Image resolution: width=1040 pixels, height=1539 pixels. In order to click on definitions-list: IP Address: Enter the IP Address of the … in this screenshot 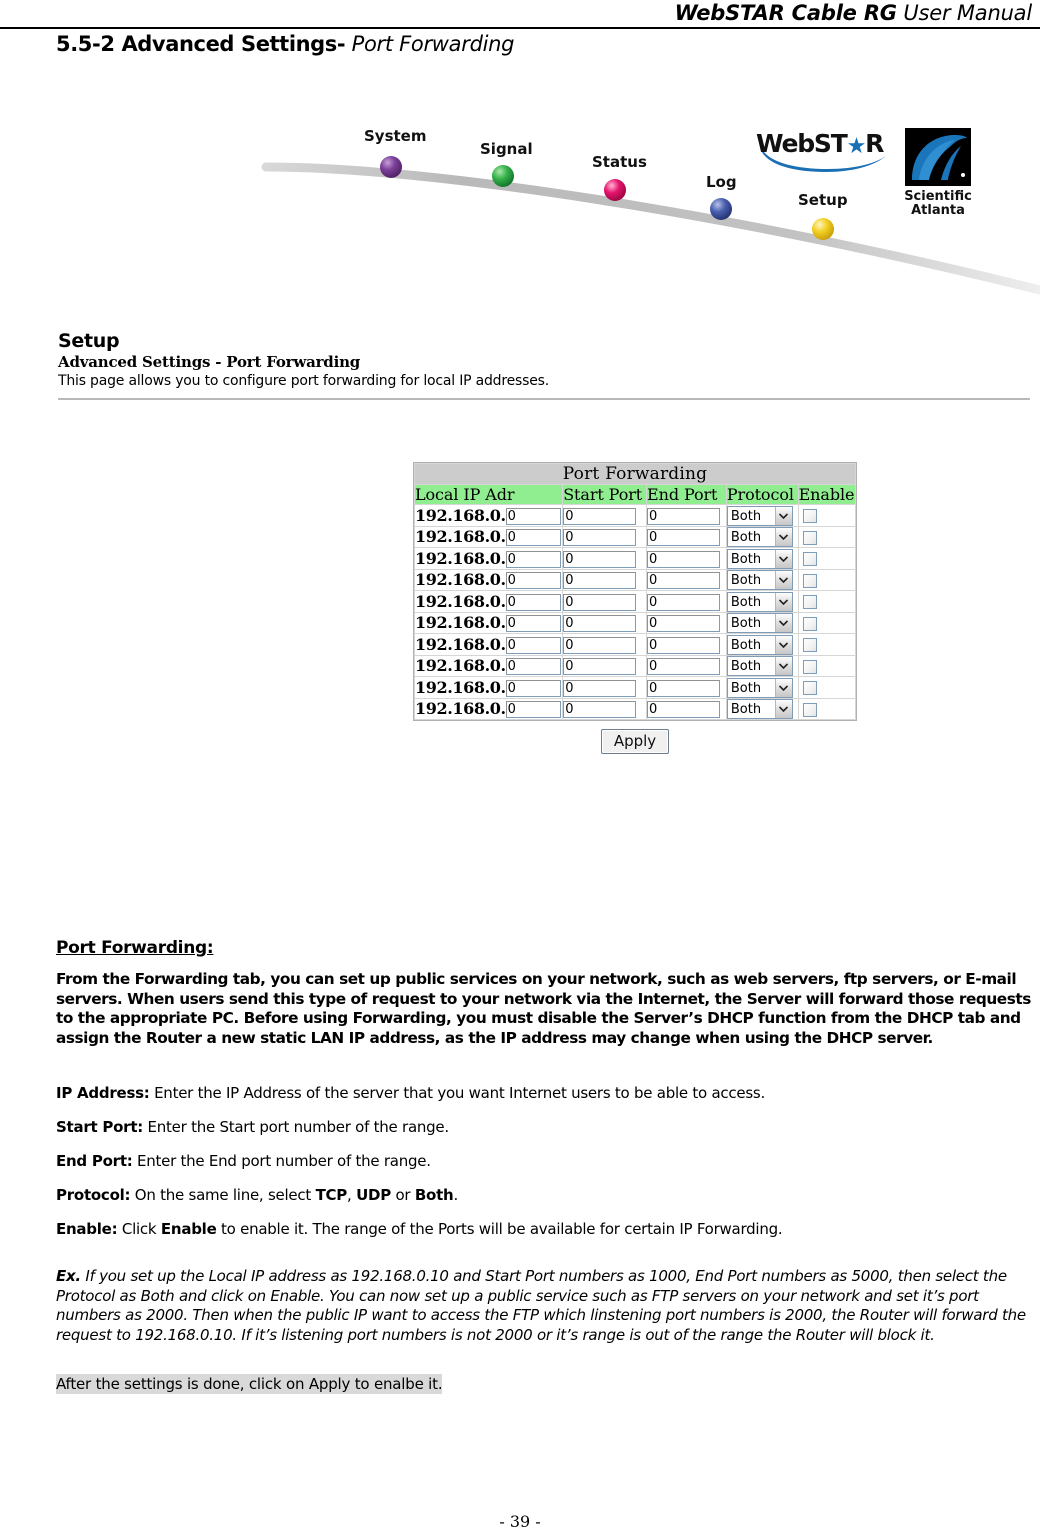, I will do `click(545, 1161)`.